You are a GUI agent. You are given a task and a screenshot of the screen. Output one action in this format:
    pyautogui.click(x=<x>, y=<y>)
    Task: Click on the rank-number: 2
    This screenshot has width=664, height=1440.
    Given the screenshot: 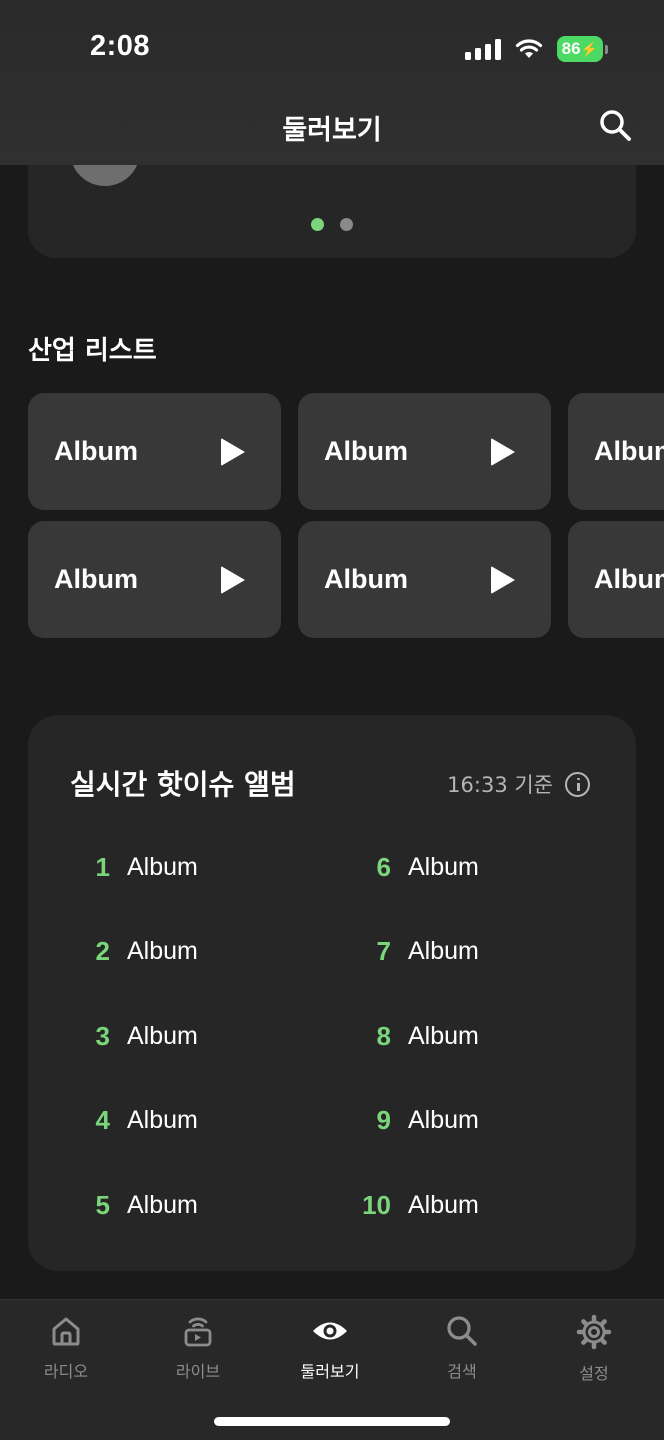 What is the action you would take?
    pyautogui.click(x=102, y=951)
    